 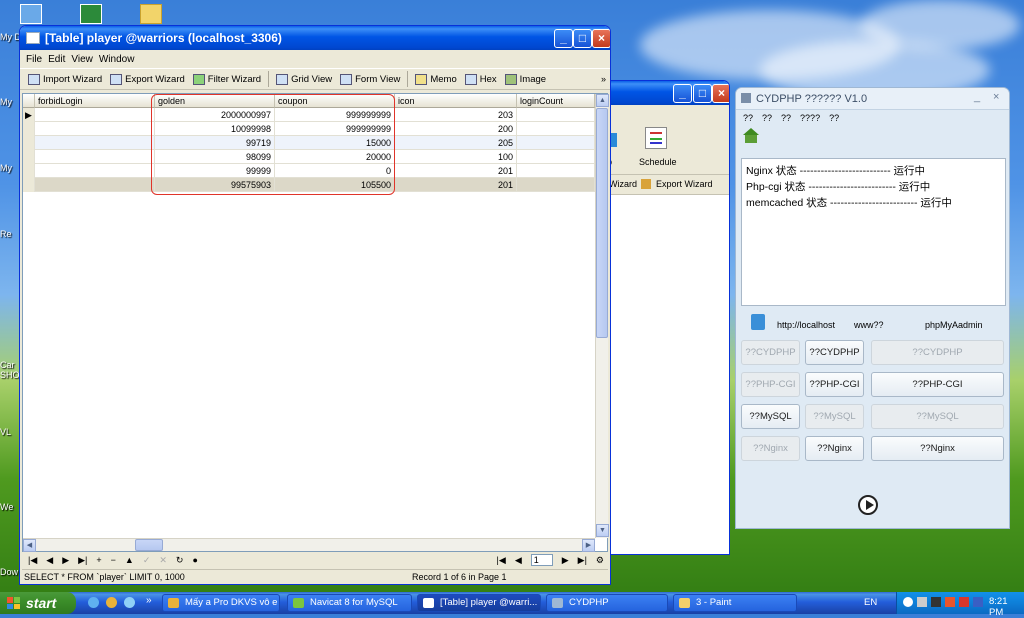 I want to click on import-wizard-button: Import Wizard, so click(x=65, y=79).